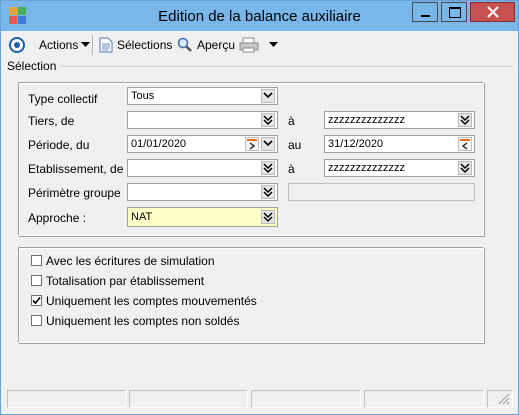 Image resolution: width=519 pixels, height=415 pixels. I want to click on perimetre-select, so click(202, 192).